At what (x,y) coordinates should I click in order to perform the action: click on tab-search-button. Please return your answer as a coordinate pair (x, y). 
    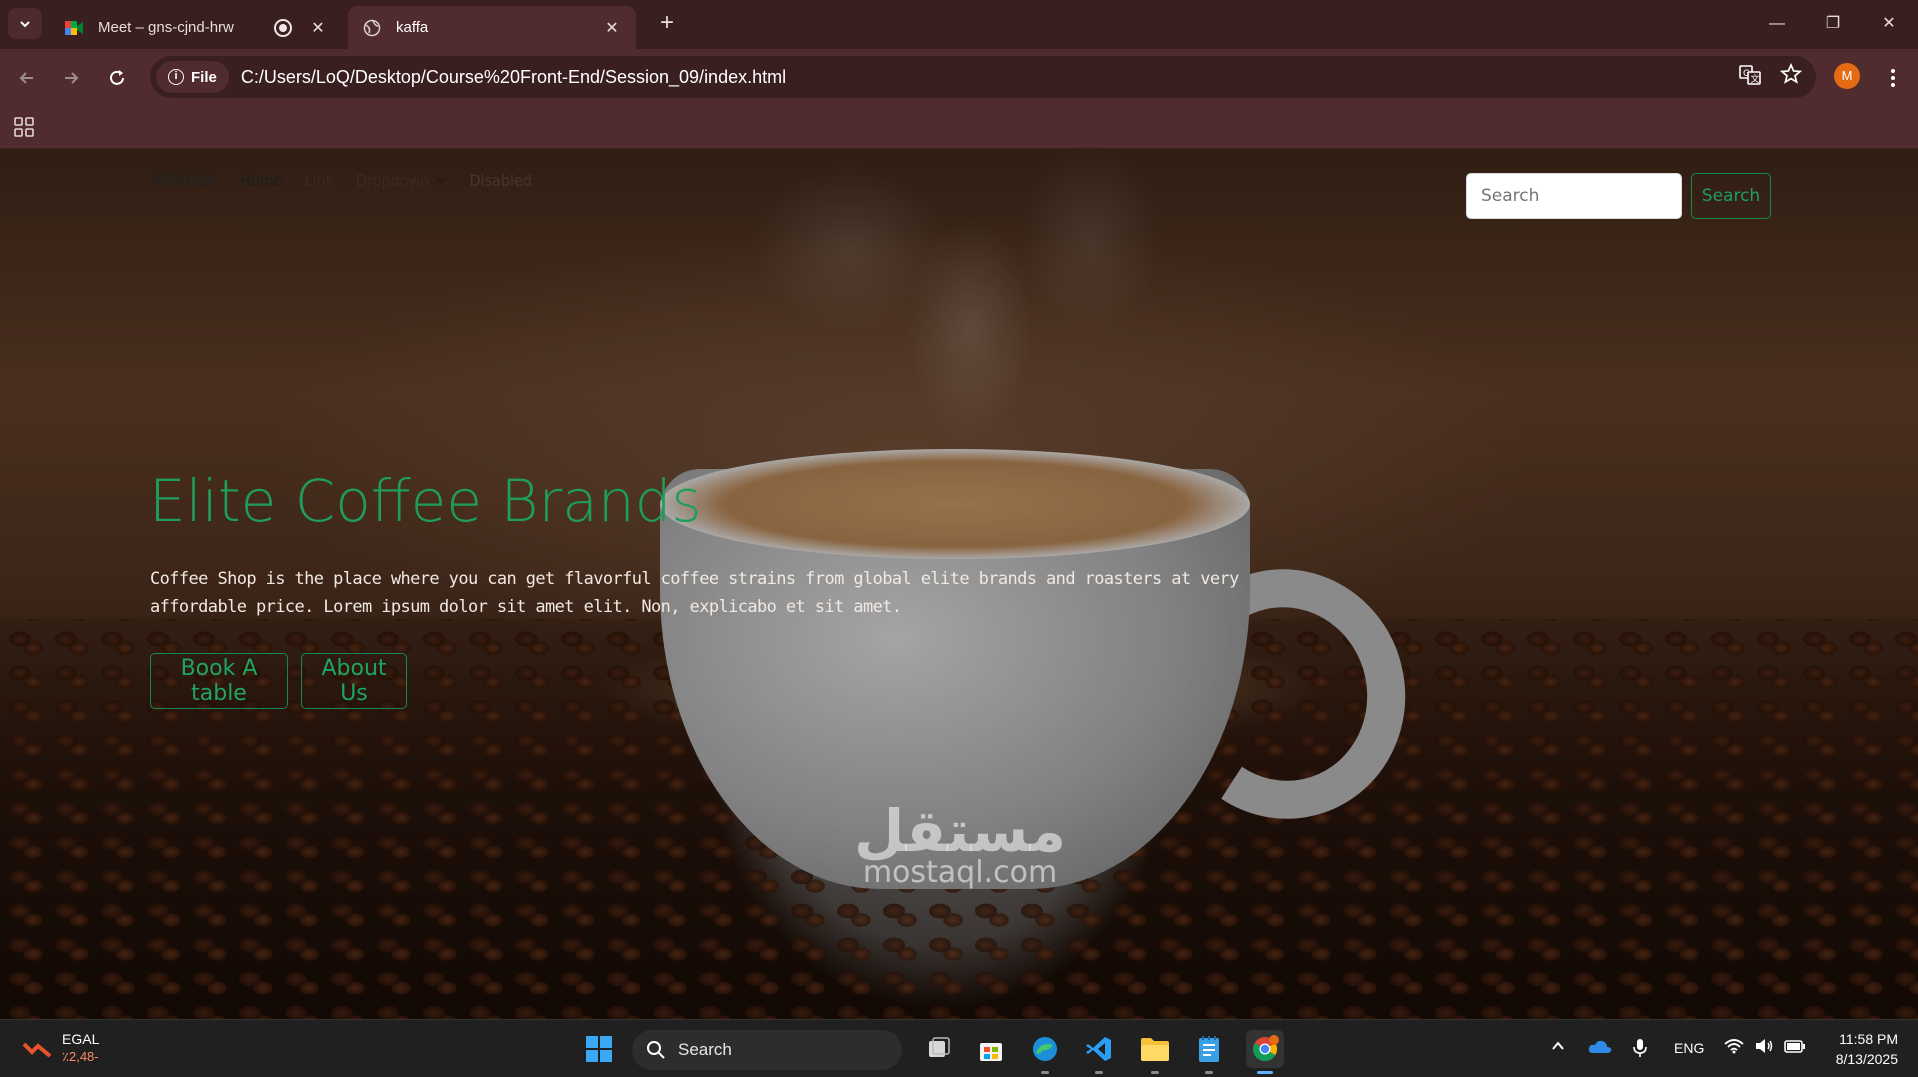
    Looking at the image, I should click on (25, 23).